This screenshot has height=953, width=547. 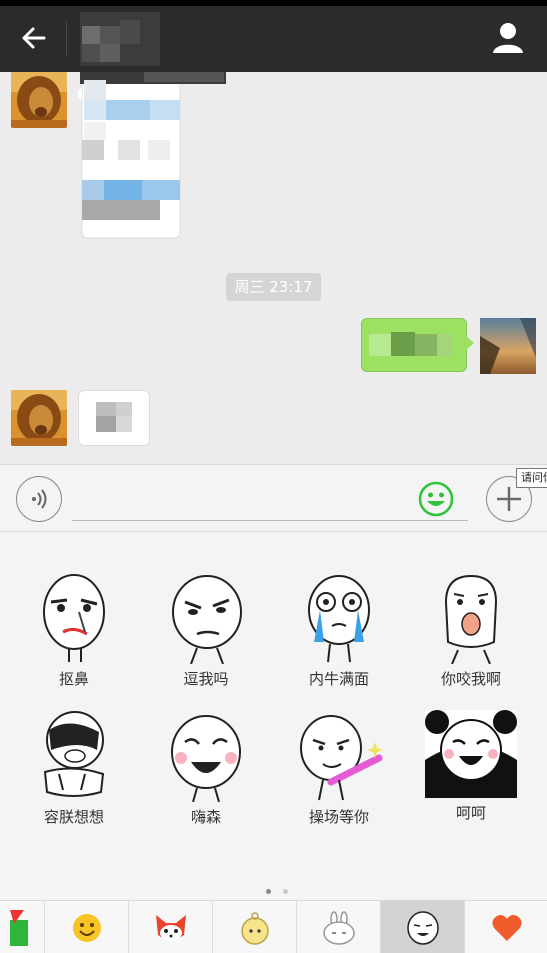 I want to click on sticker-pick-nose-icon, so click(x=74, y=618).